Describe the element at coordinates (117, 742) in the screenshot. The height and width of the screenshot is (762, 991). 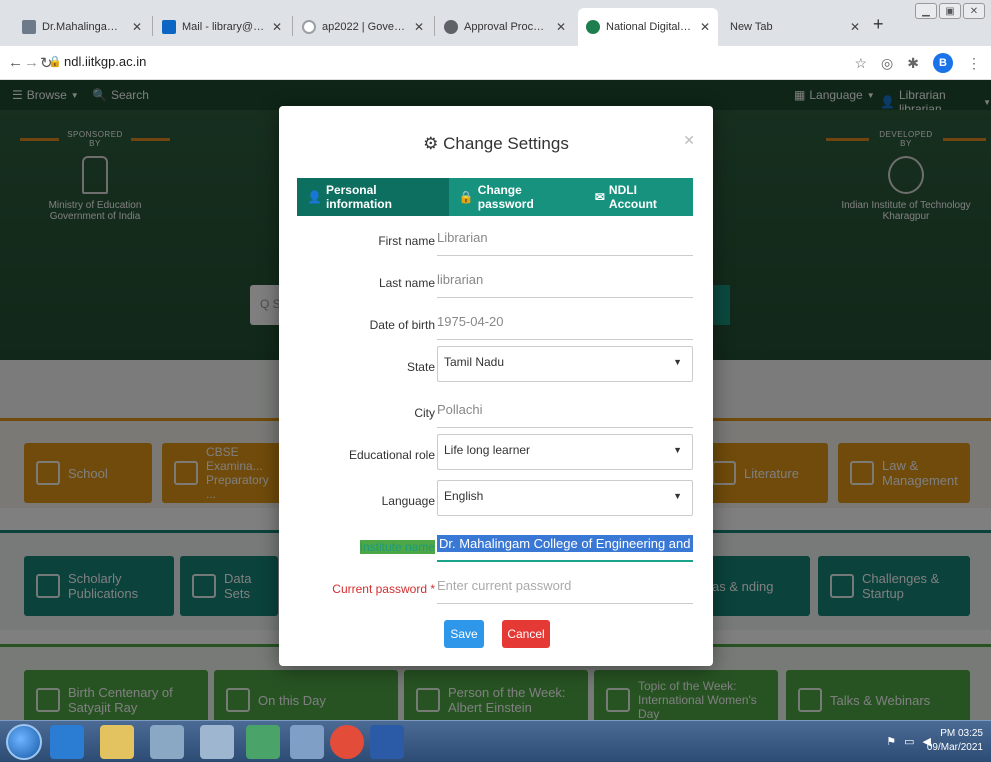
I see `folder-icon` at that location.